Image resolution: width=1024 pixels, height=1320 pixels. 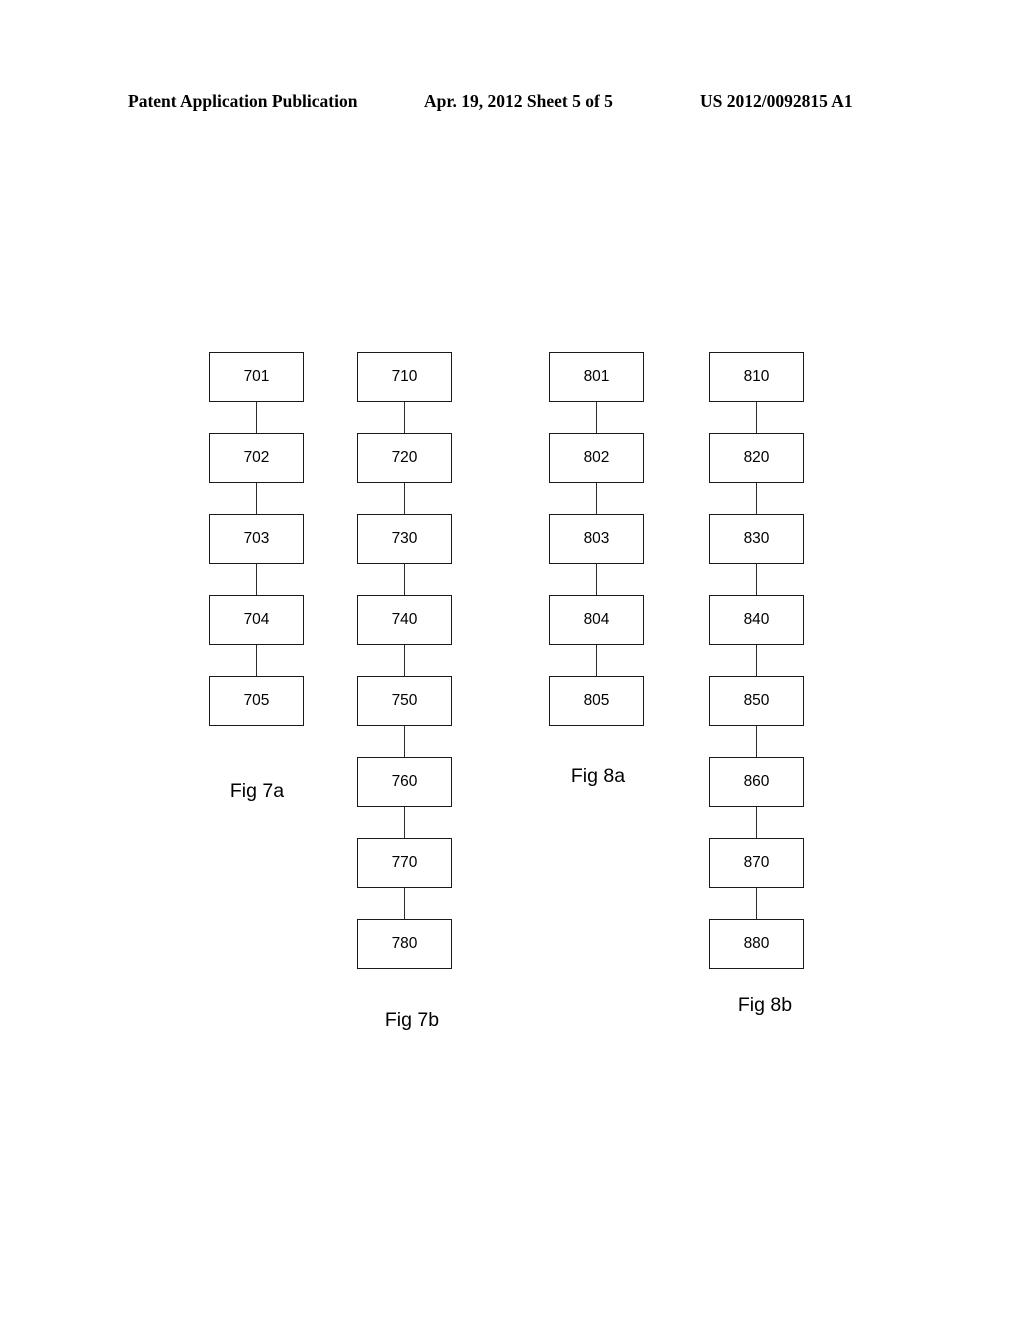 I want to click on flow-box: 730, so click(x=404, y=539).